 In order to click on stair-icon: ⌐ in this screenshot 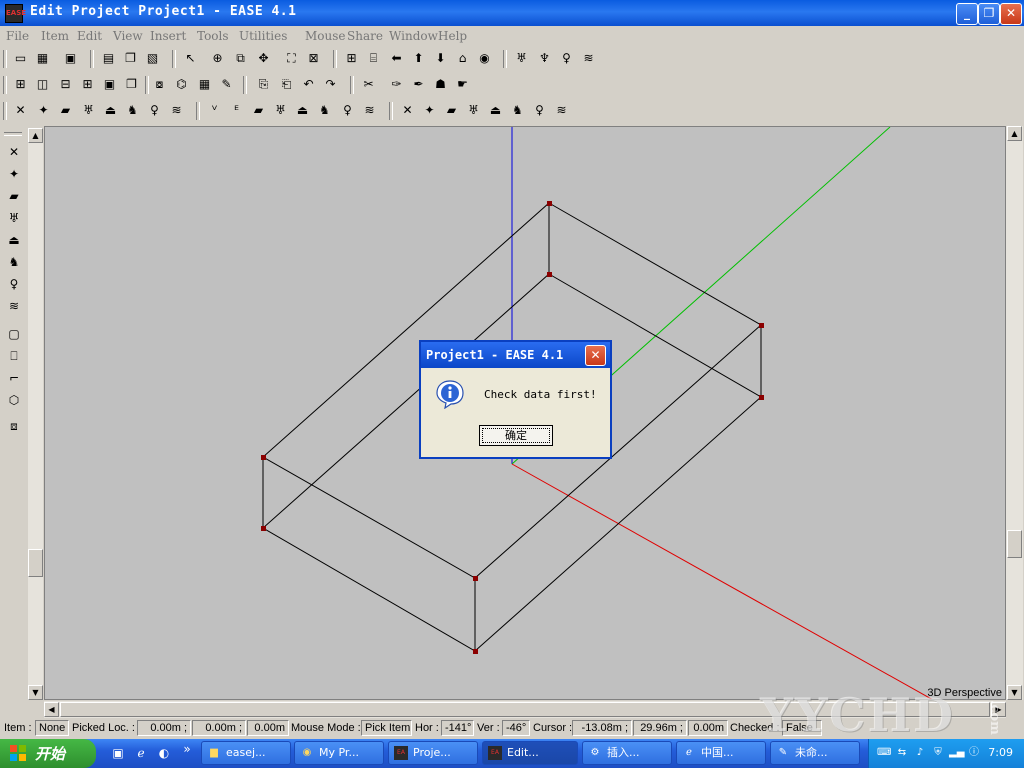, I will do `click(14, 378)`.